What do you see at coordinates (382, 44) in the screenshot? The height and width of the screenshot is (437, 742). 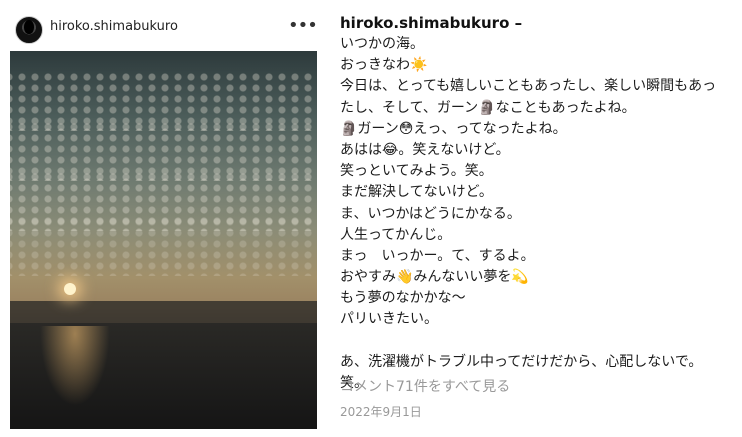 I see `caption-line: いつかの海。` at bounding box center [382, 44].